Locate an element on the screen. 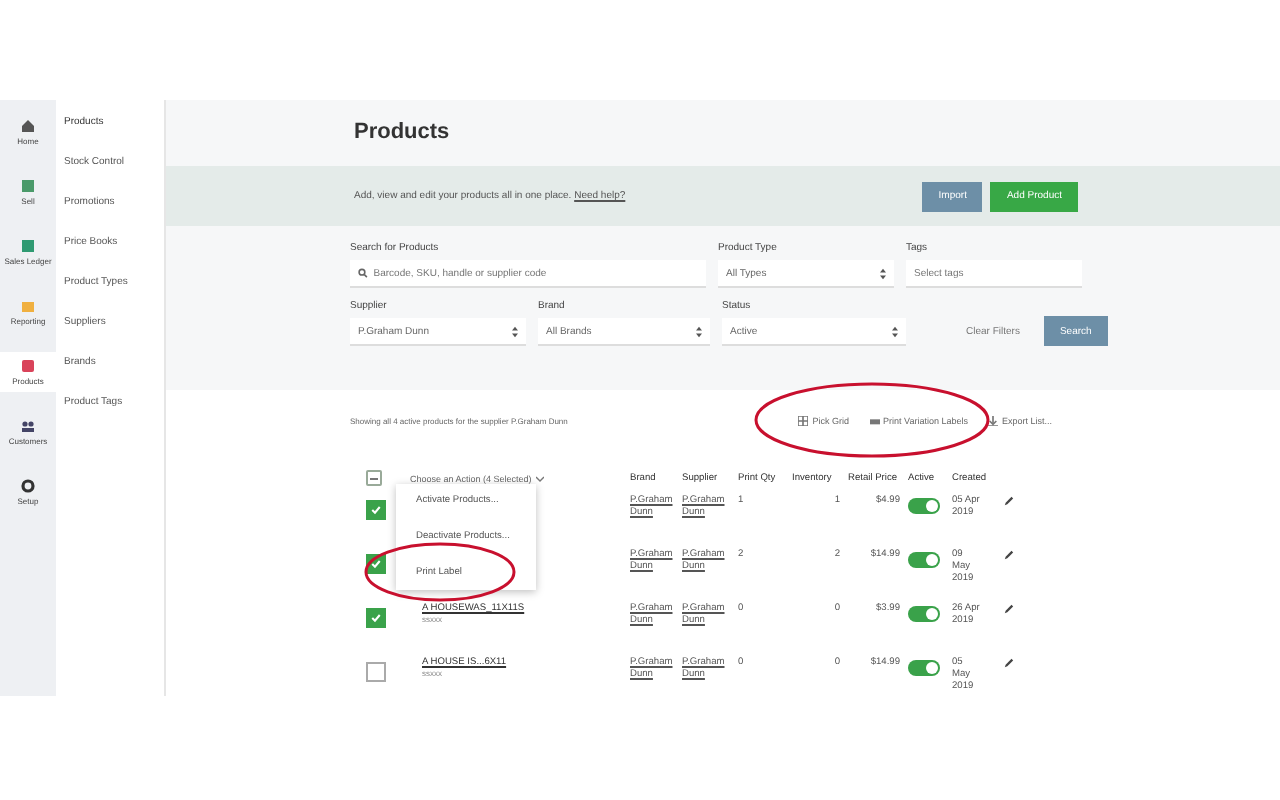  select-all-checkbox is located at coordinates (374, 478).